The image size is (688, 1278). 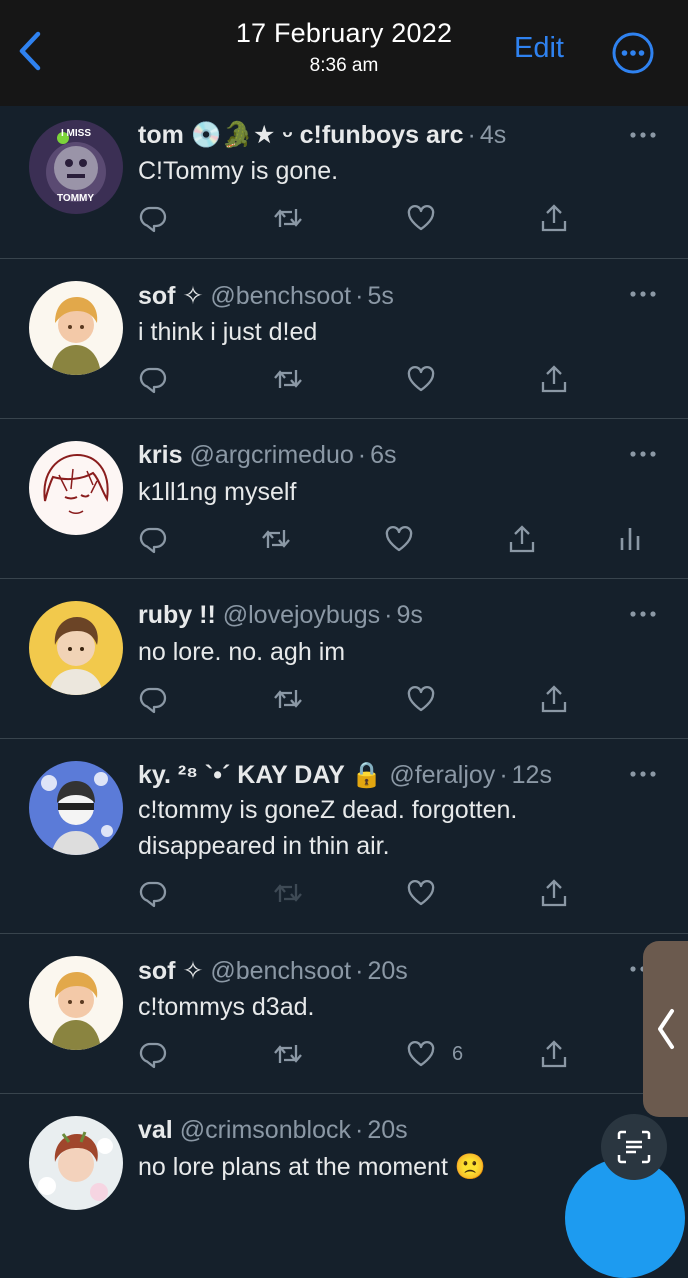 What do you see at coordinates (458, 1054) in the screenshot?
I see `like-count: 6` at bounding box center [458, 1054].